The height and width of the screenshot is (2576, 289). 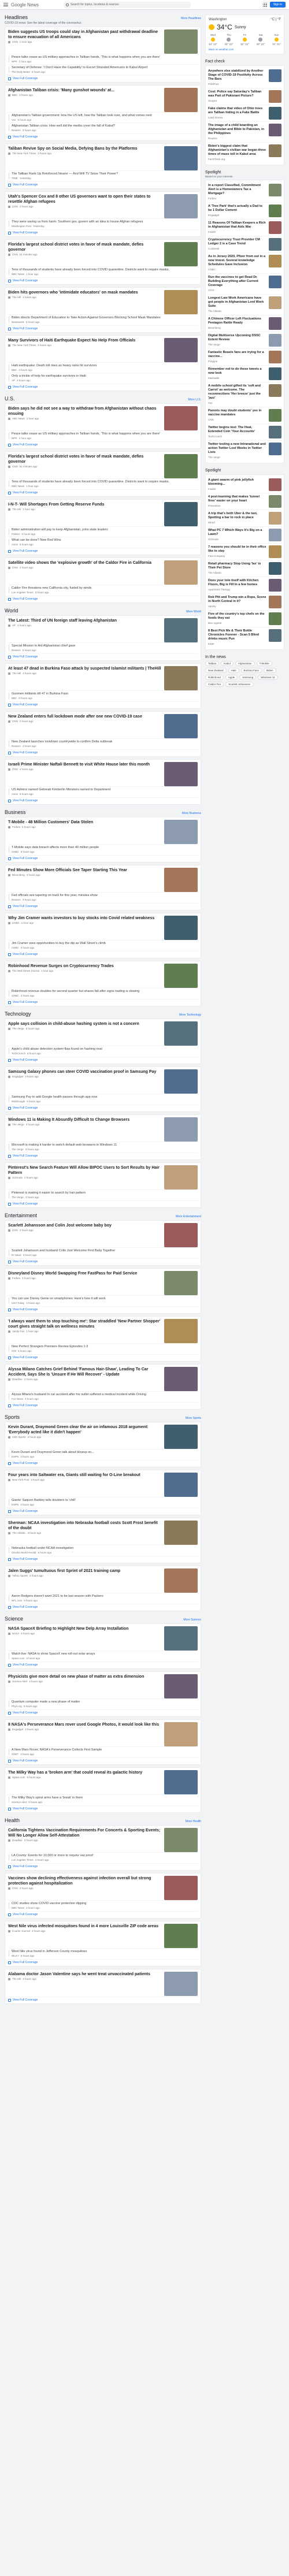 I want to click on related-source: Newsweek, so click(x=18, y=322).